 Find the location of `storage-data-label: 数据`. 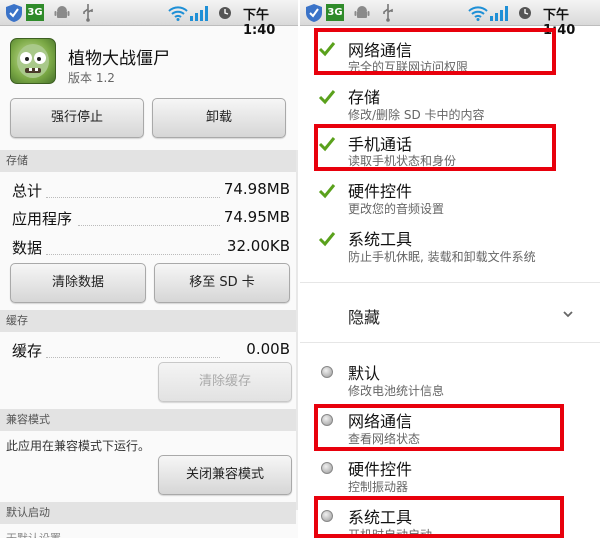

storage-data-label: 数据 is located at coordinates (27, 248).